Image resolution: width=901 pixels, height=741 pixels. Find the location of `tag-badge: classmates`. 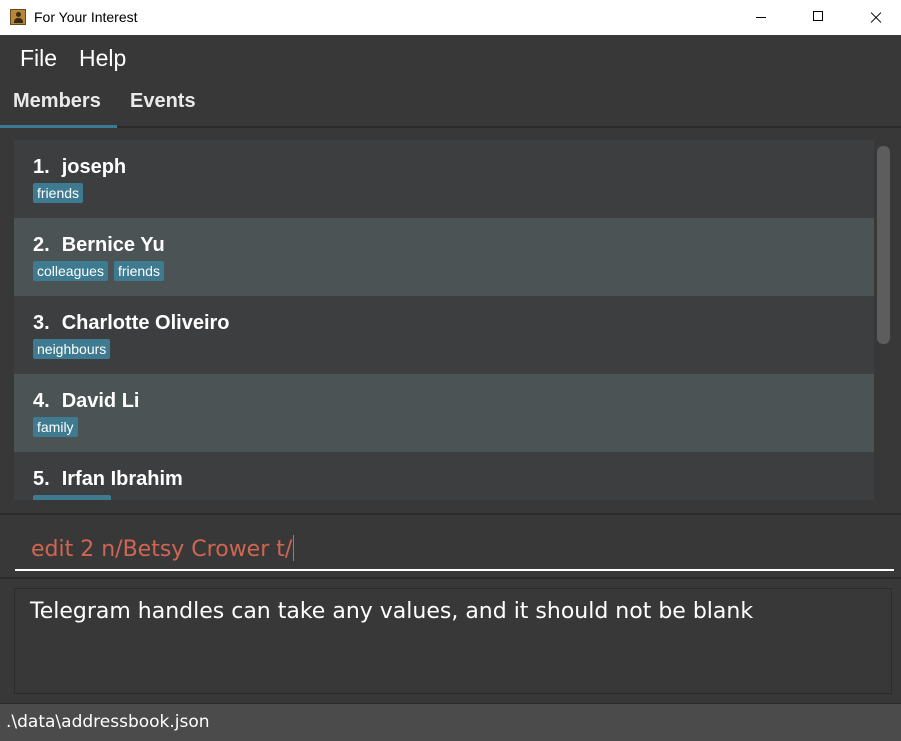

tag-badge: classmates is located at coordinates (72, 497).